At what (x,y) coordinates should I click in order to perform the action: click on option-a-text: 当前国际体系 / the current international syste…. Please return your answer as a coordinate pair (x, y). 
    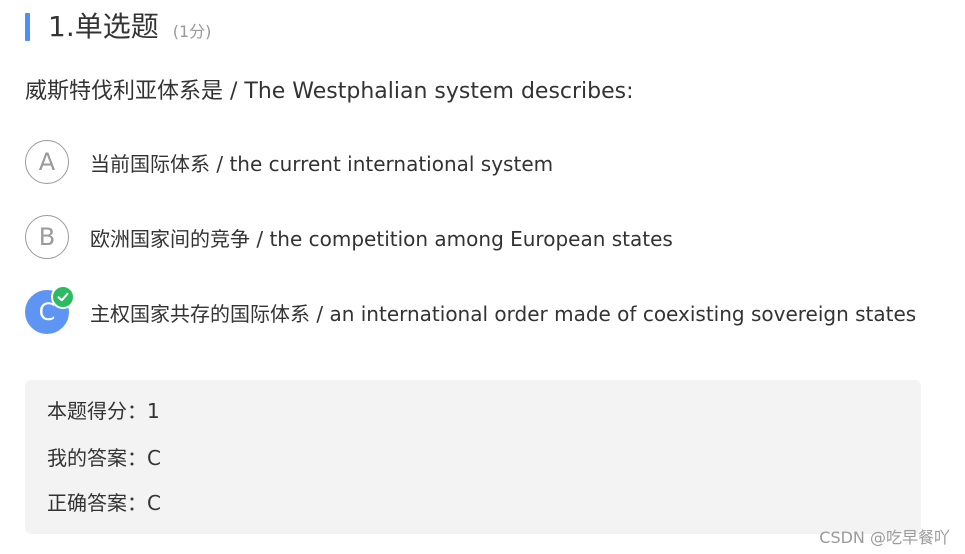
    Looking at the image, I should click on (322, 163).